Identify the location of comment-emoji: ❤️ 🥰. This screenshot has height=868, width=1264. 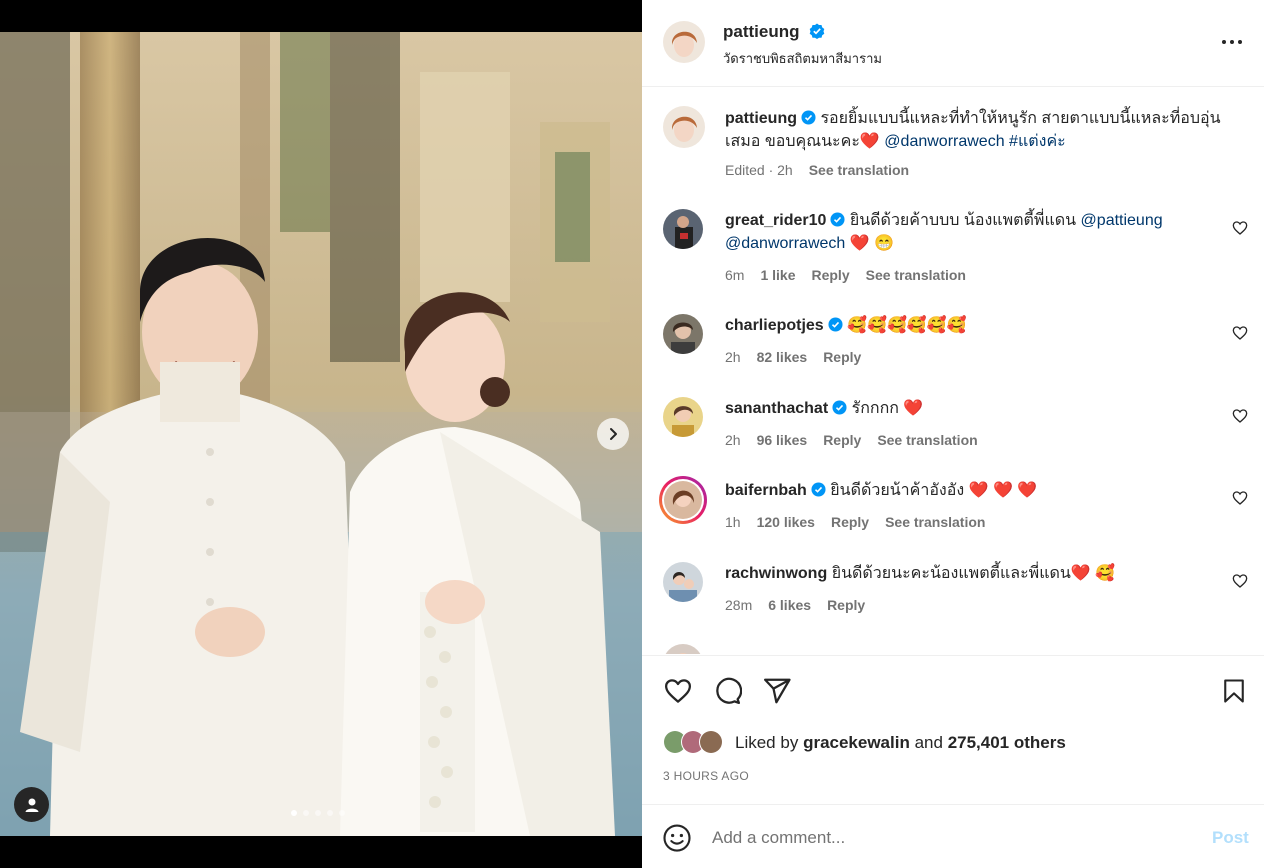
(1093, 573).